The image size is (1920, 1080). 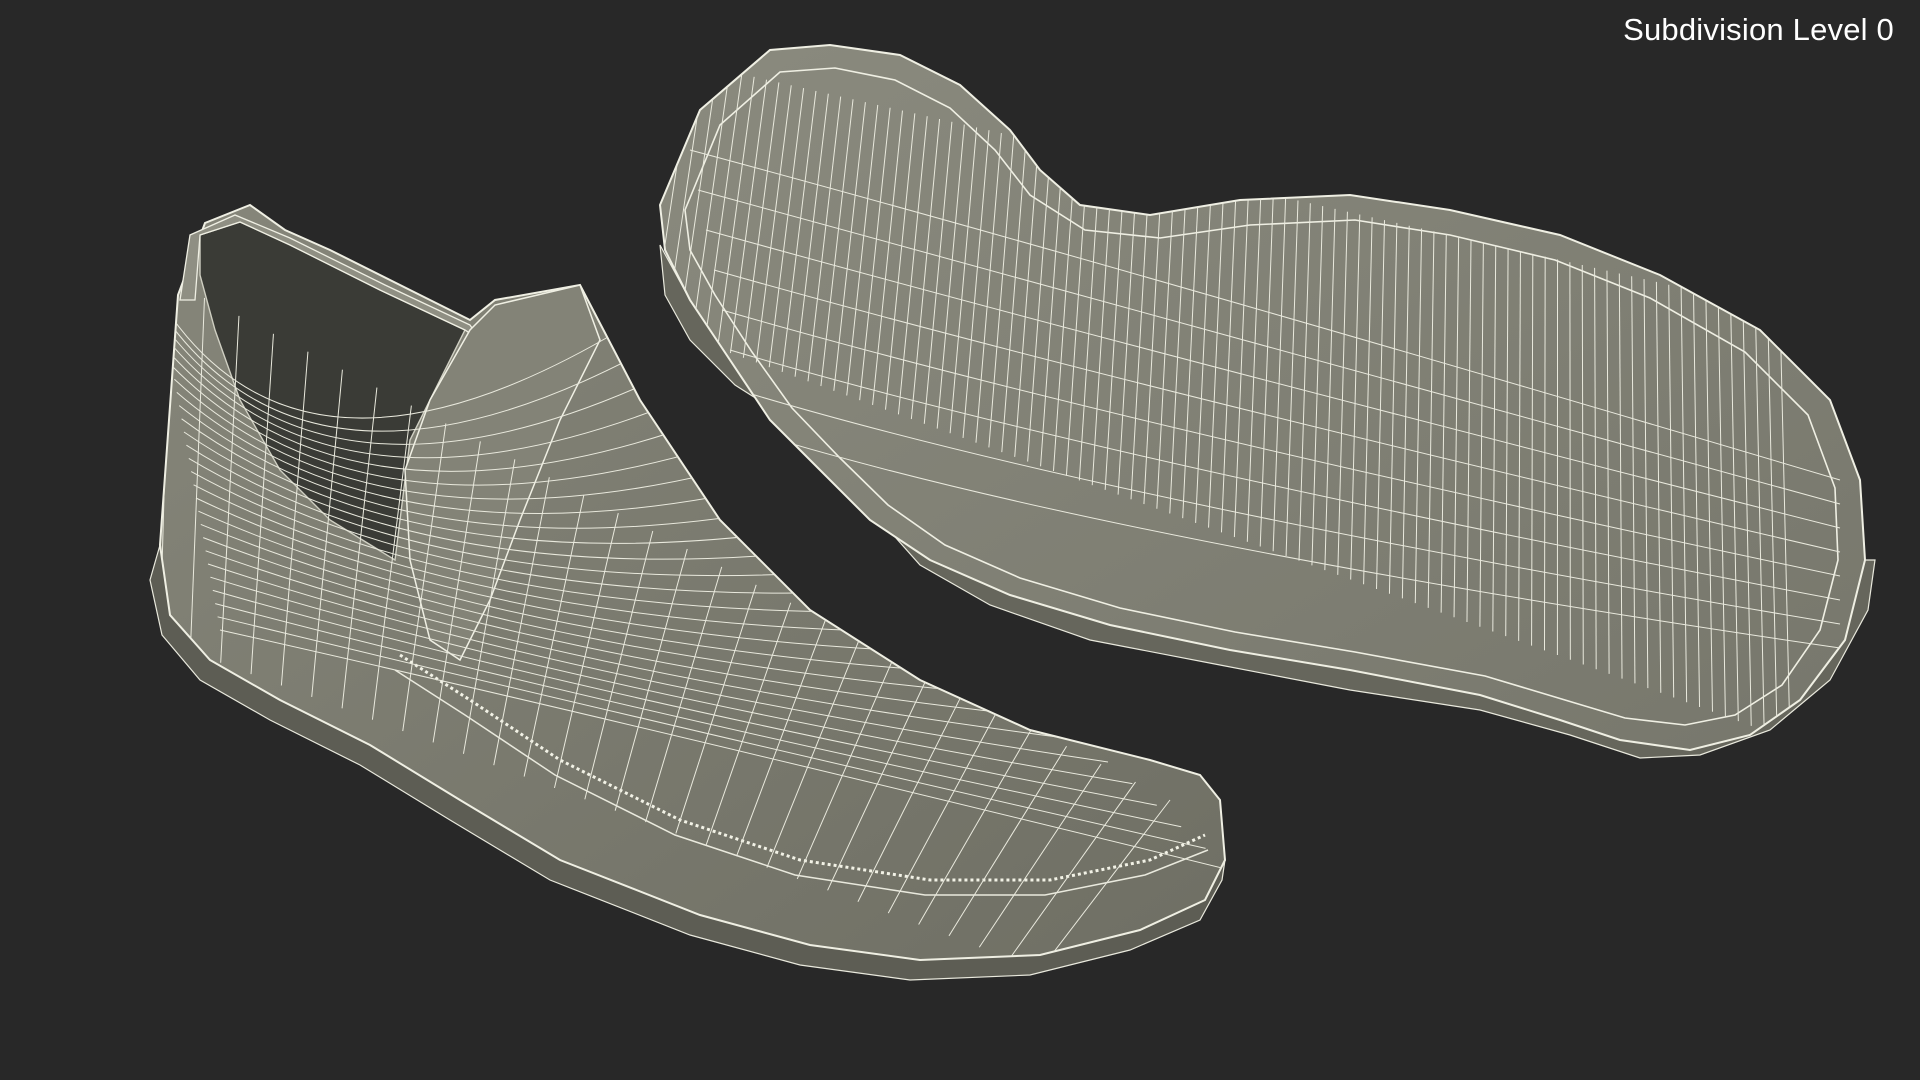 What do you see at coordinates (1544, 453) in the screenshot?
I see `right-wire-edge-ring` at bounding box center [1544, 453].